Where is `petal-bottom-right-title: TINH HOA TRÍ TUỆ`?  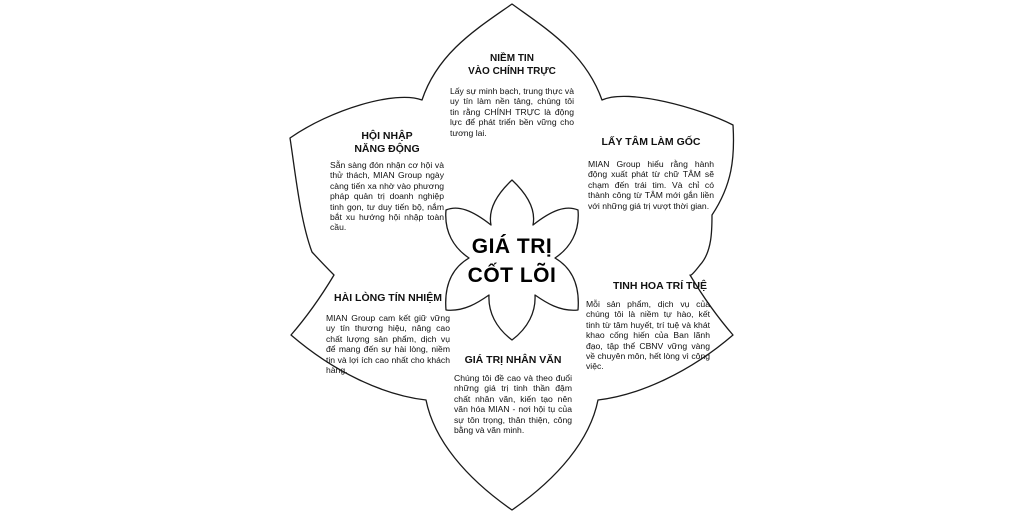
petal-bottom-right-title: TINH HOA TRÍ TUỆ is located at coordinates (660, 286).